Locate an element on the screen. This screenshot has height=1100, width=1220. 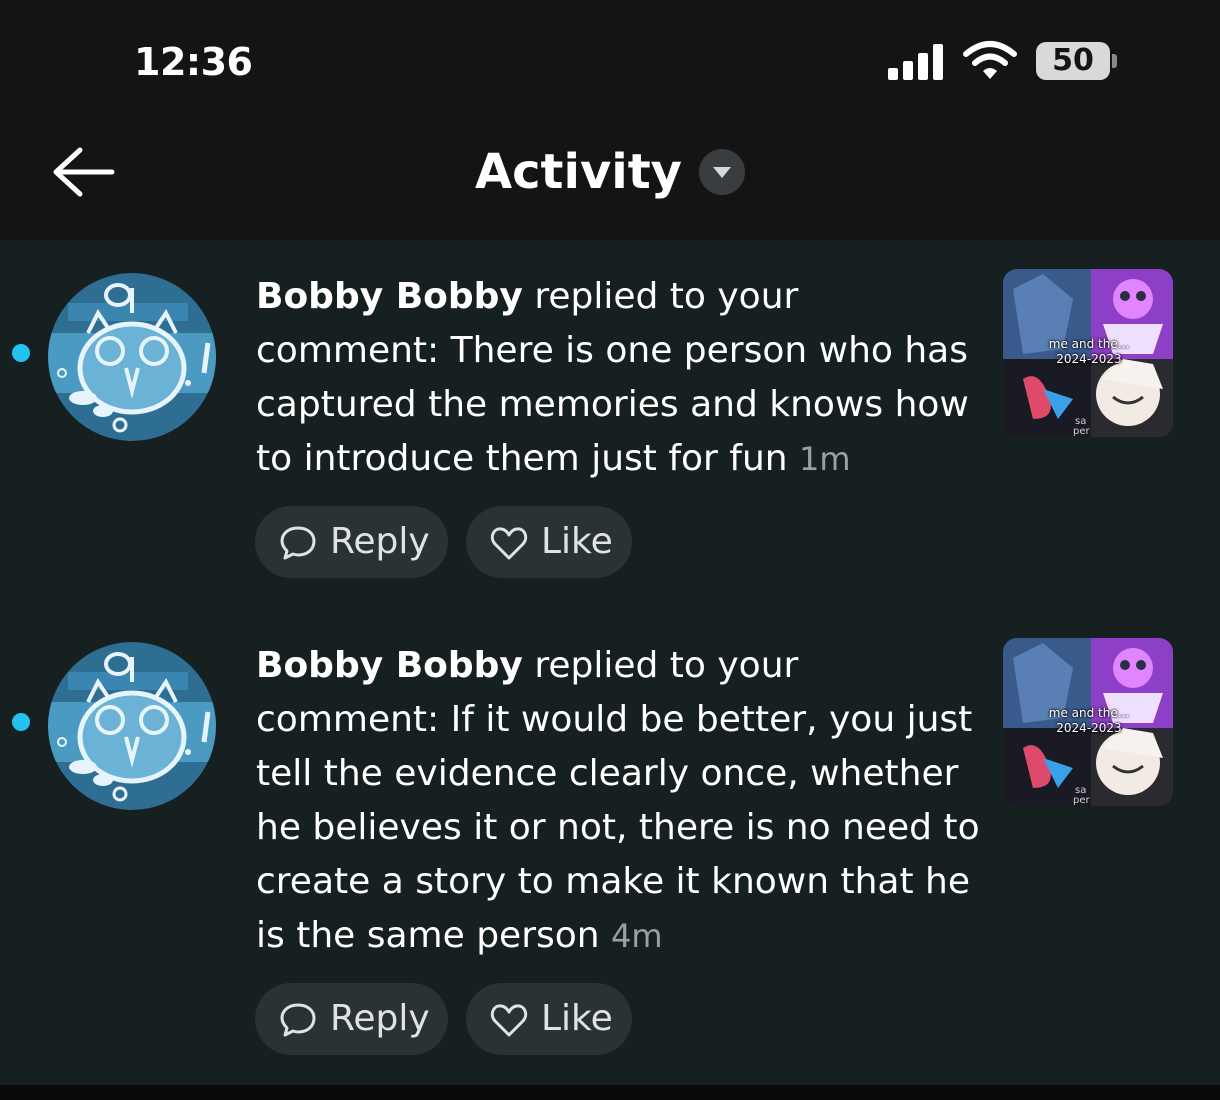
title-wrap: Activity is located at coordinates (610, 172).